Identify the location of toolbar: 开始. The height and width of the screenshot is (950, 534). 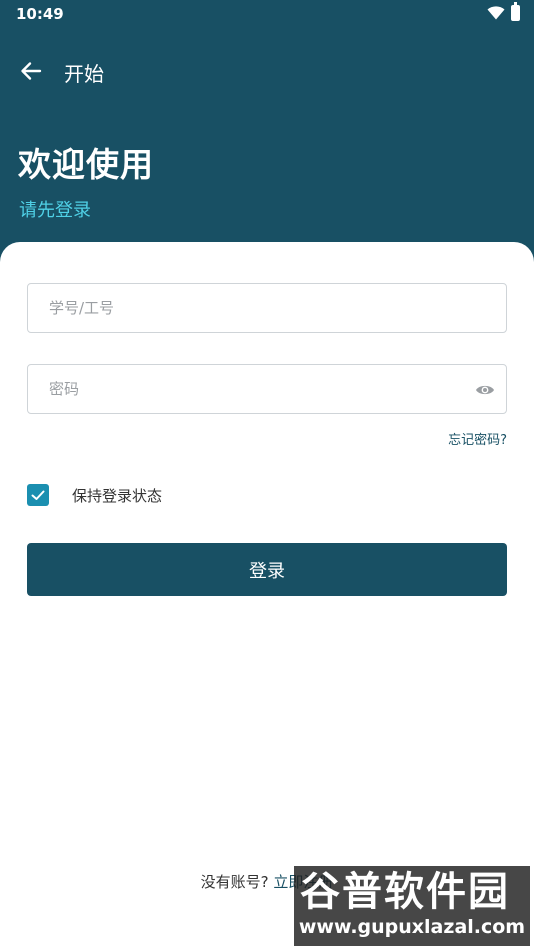
(267, 70).